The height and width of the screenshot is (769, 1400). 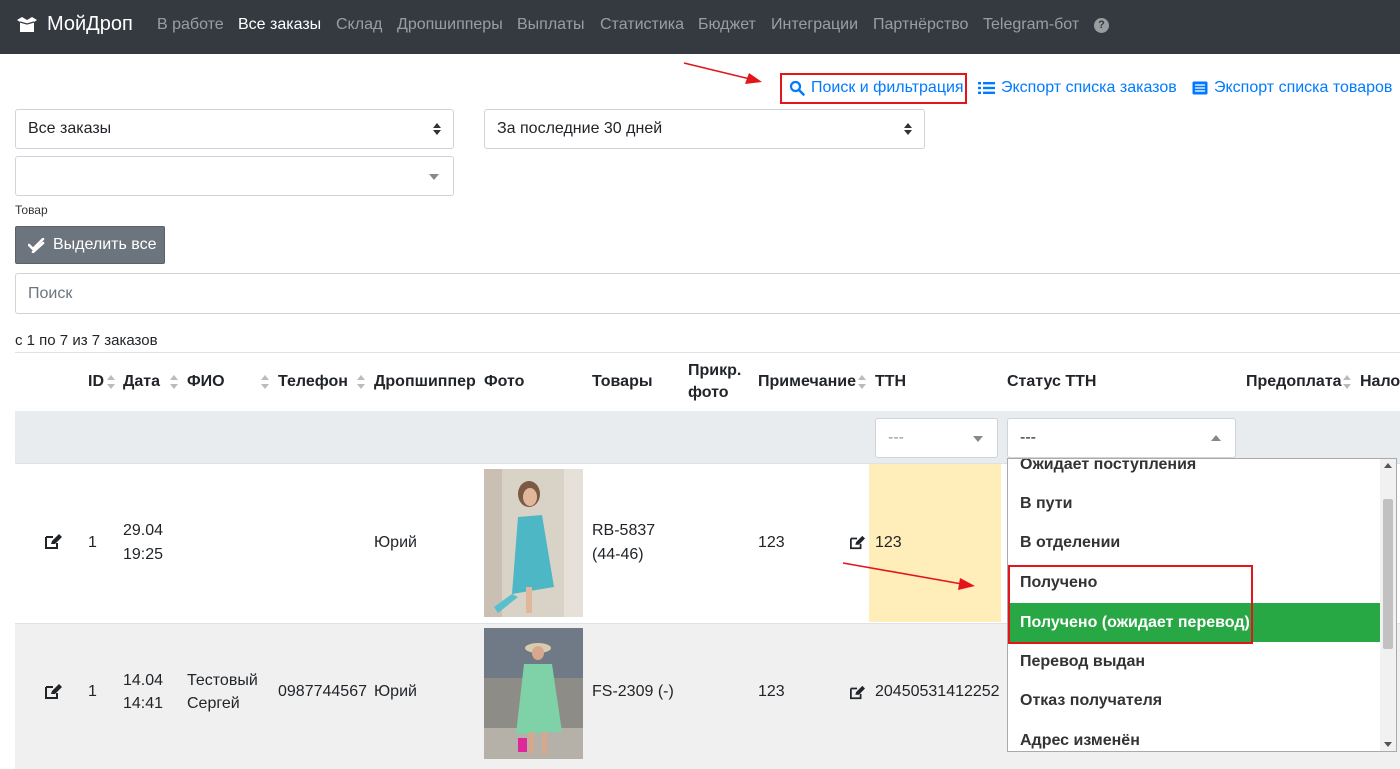 I want to click on status-option: Отказ получателя, so click(x=1194, y=700).